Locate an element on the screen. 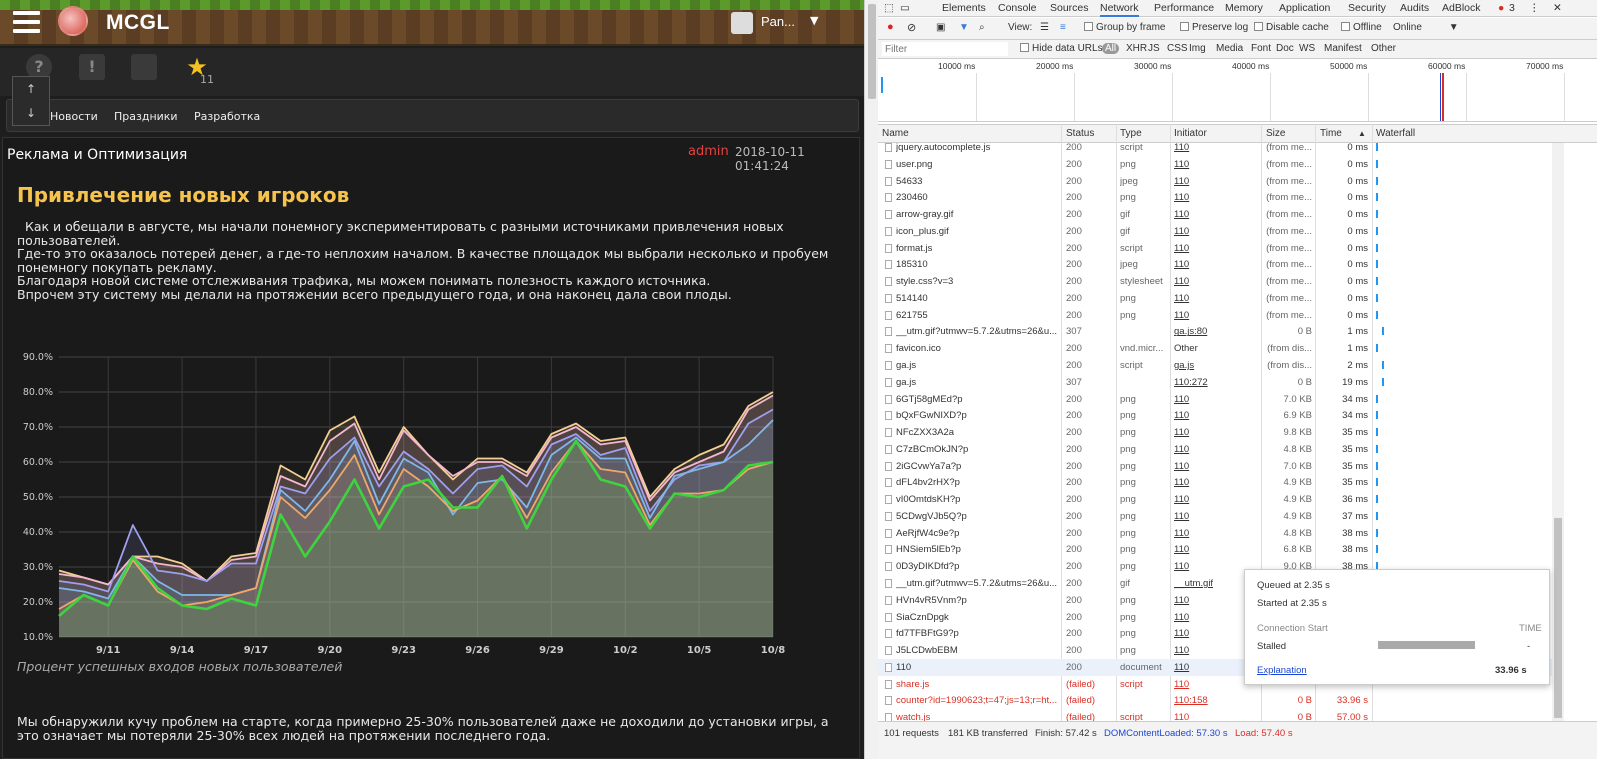  error-count: 3 is located at coordinates (1512, 8).